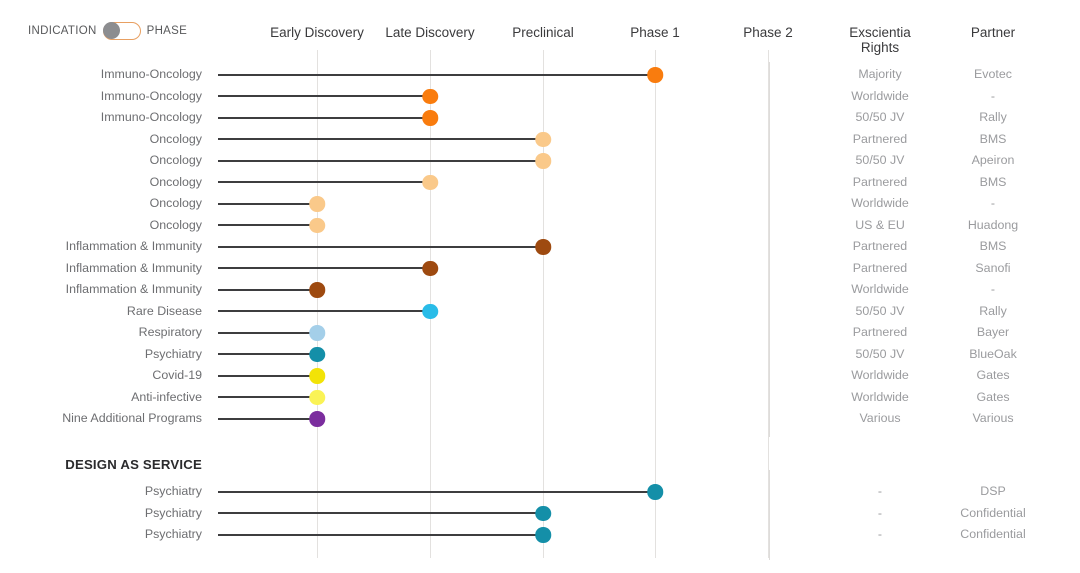  What do you see at coordinates (317, 32) in the screenshot?
I see `column-header-early_discovery: Early Discovery` at bounding box center [317, 32].